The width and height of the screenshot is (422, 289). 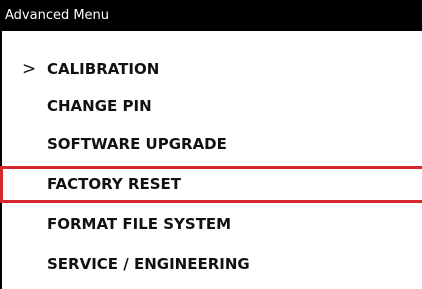 I want to click on menu-item-format-file-system: FORMAT FILE SYSTEM, so click(x=211, y=224).